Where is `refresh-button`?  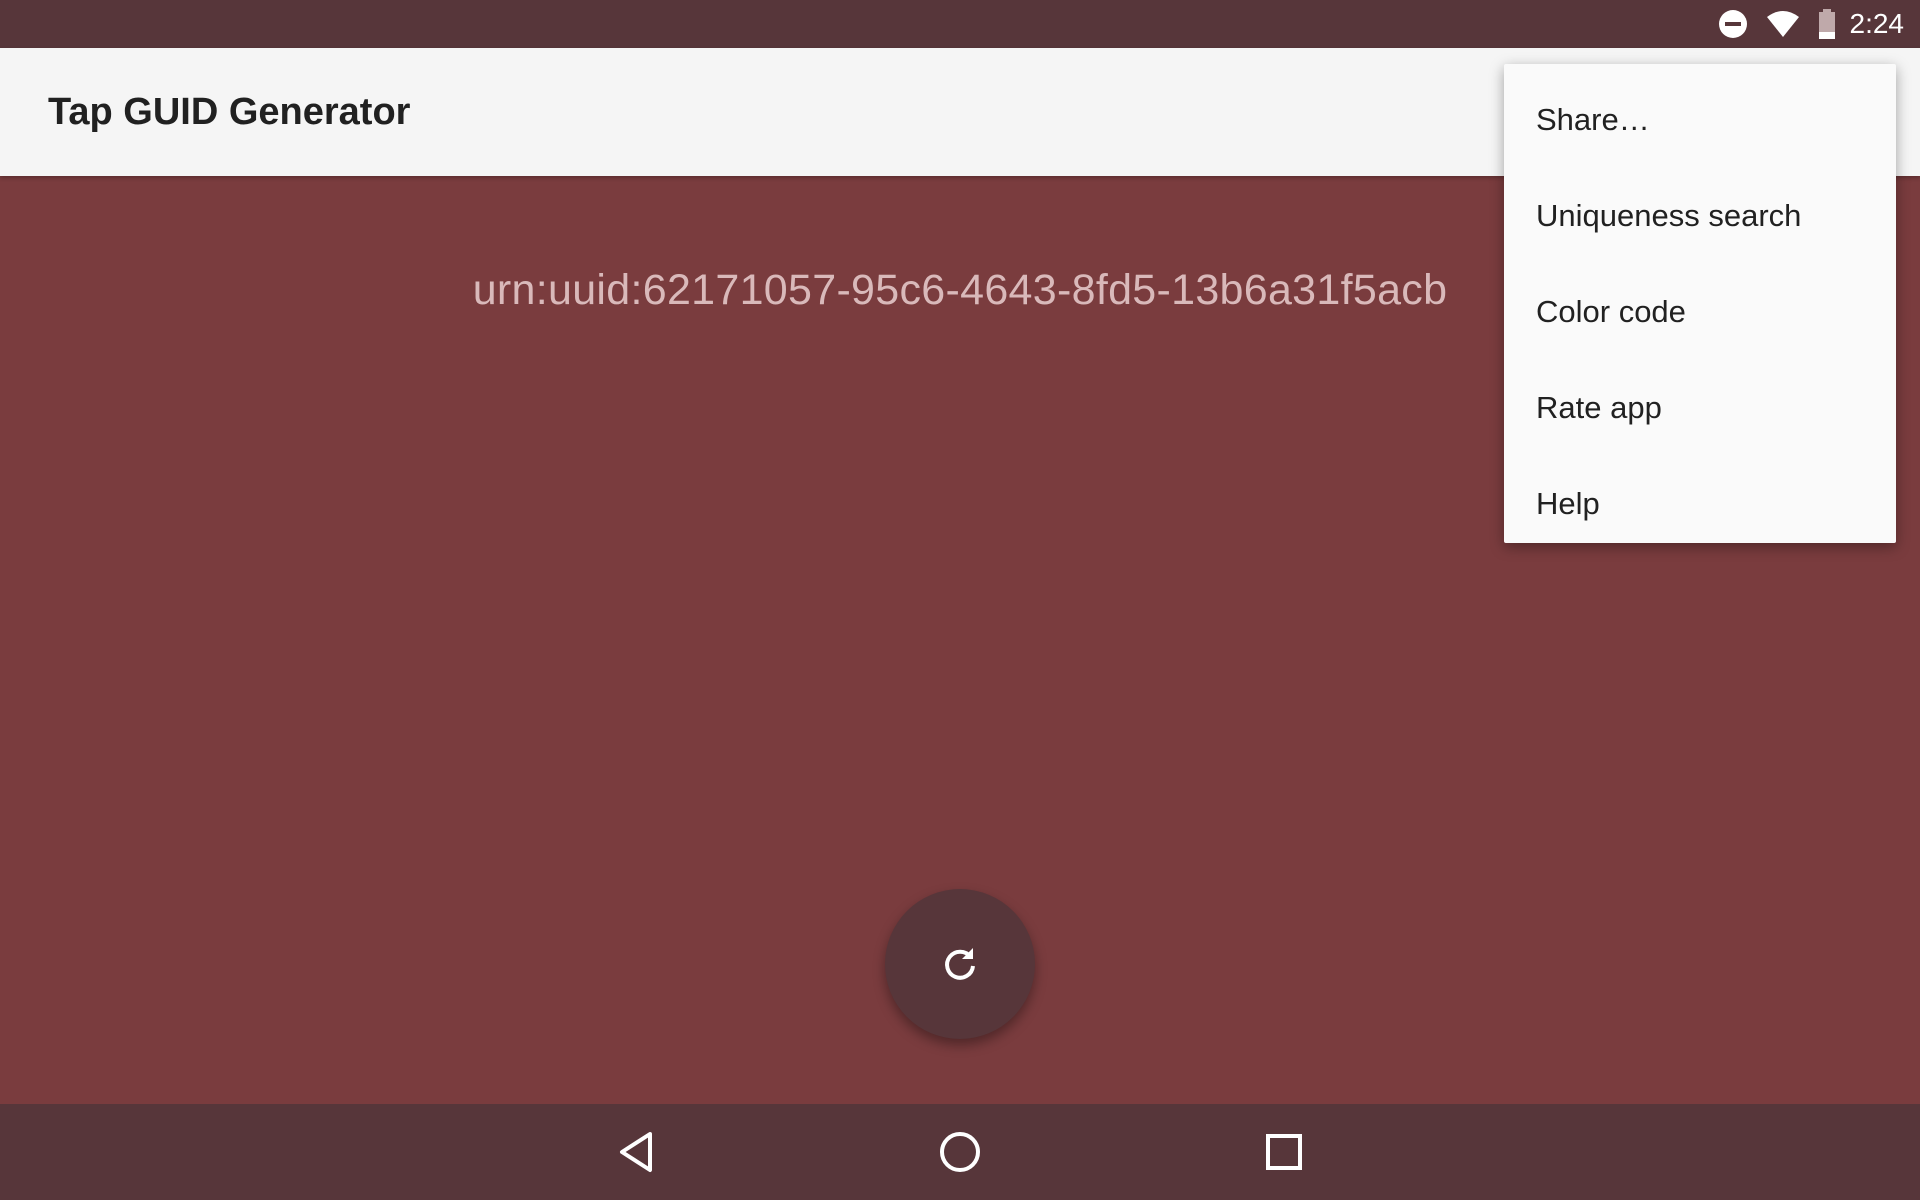 refresh-button is located at coordinates (960, 964).